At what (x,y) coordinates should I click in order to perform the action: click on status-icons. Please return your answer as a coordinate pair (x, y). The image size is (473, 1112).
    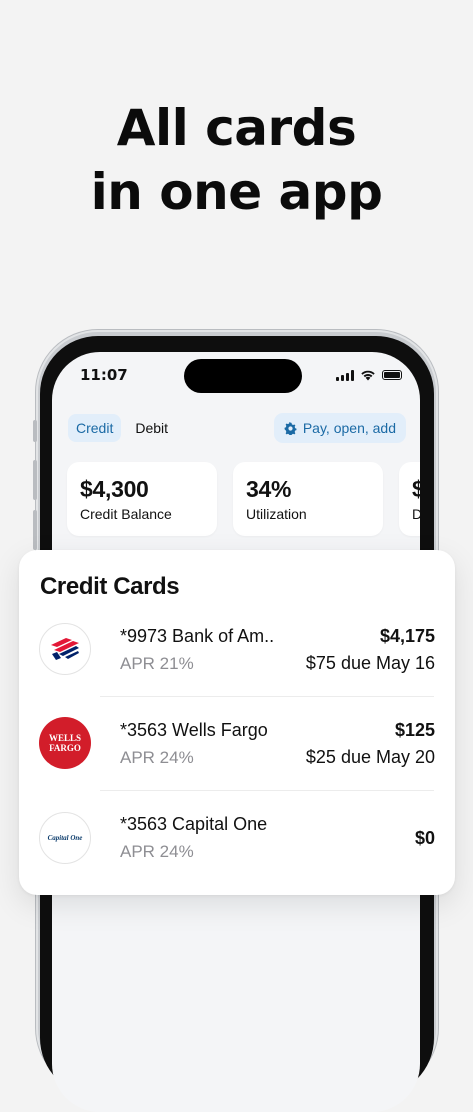
    Looking at the image, I should click on (369, 375).